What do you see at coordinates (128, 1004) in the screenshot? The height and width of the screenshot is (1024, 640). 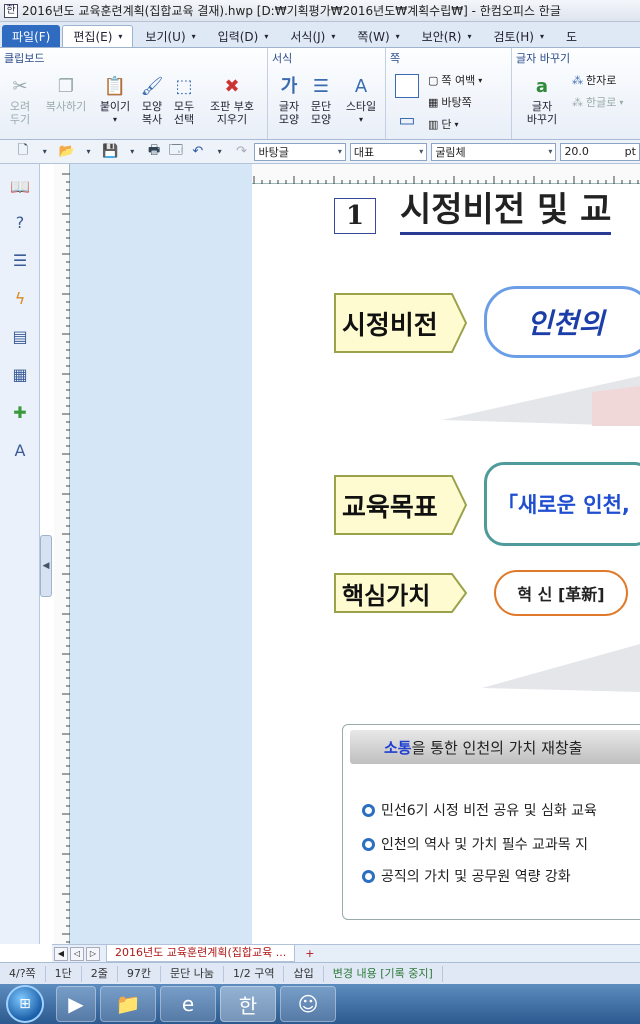 I see `explorer-folder-icon: 📁` at bounding box center [128, 1004].